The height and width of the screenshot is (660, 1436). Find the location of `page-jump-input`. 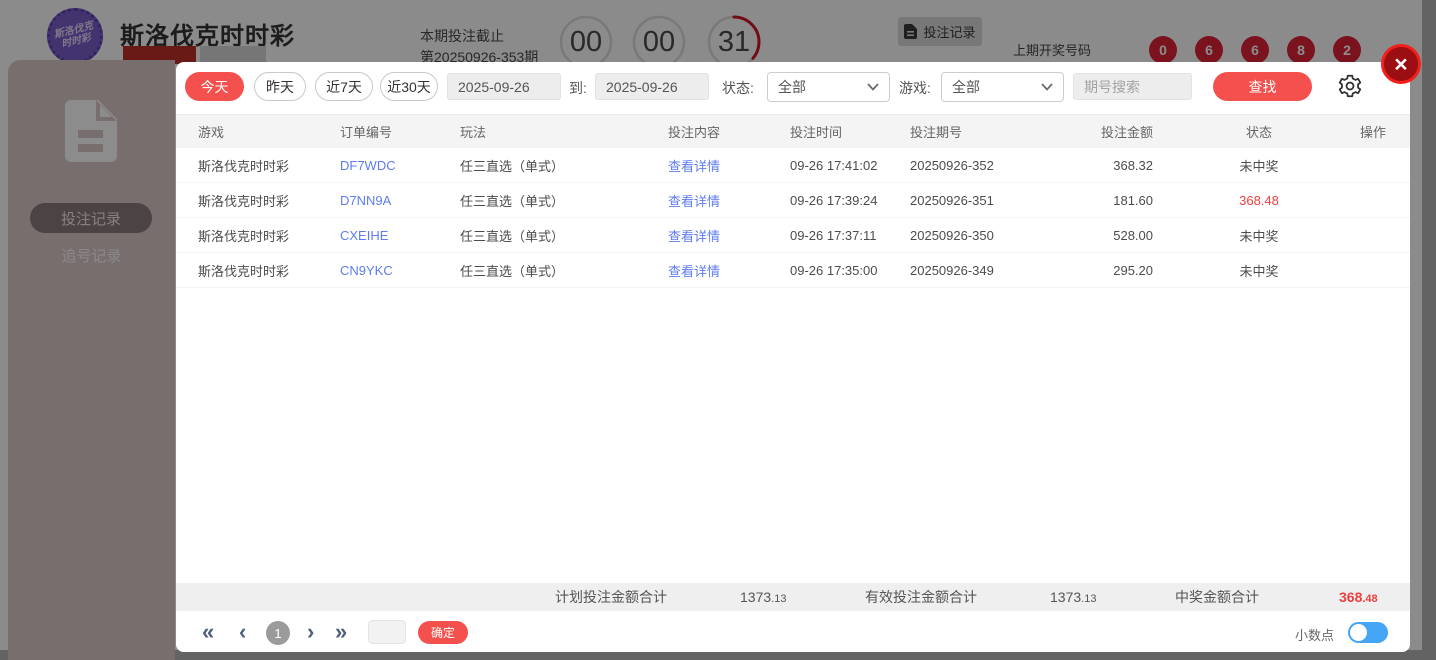

page-jump-input is located at coordinates (387, 632).